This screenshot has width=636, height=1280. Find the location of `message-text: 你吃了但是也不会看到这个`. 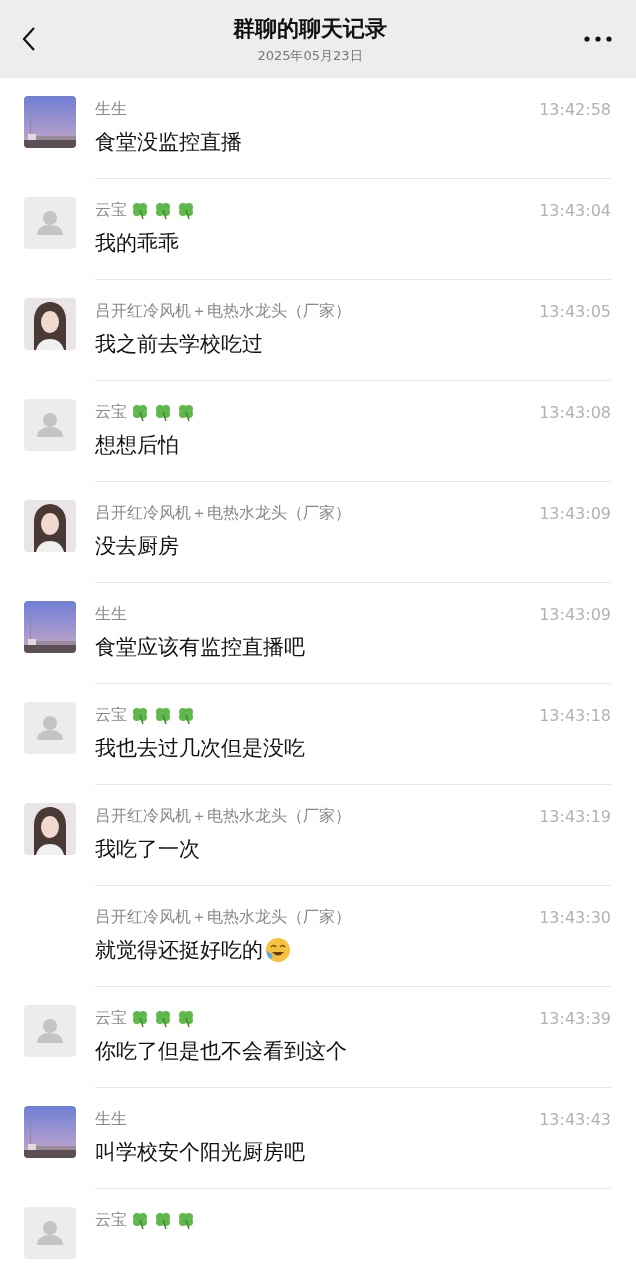

message-text: 你吃了但是也不会看到这个 is located at coordinates (221, 1051).